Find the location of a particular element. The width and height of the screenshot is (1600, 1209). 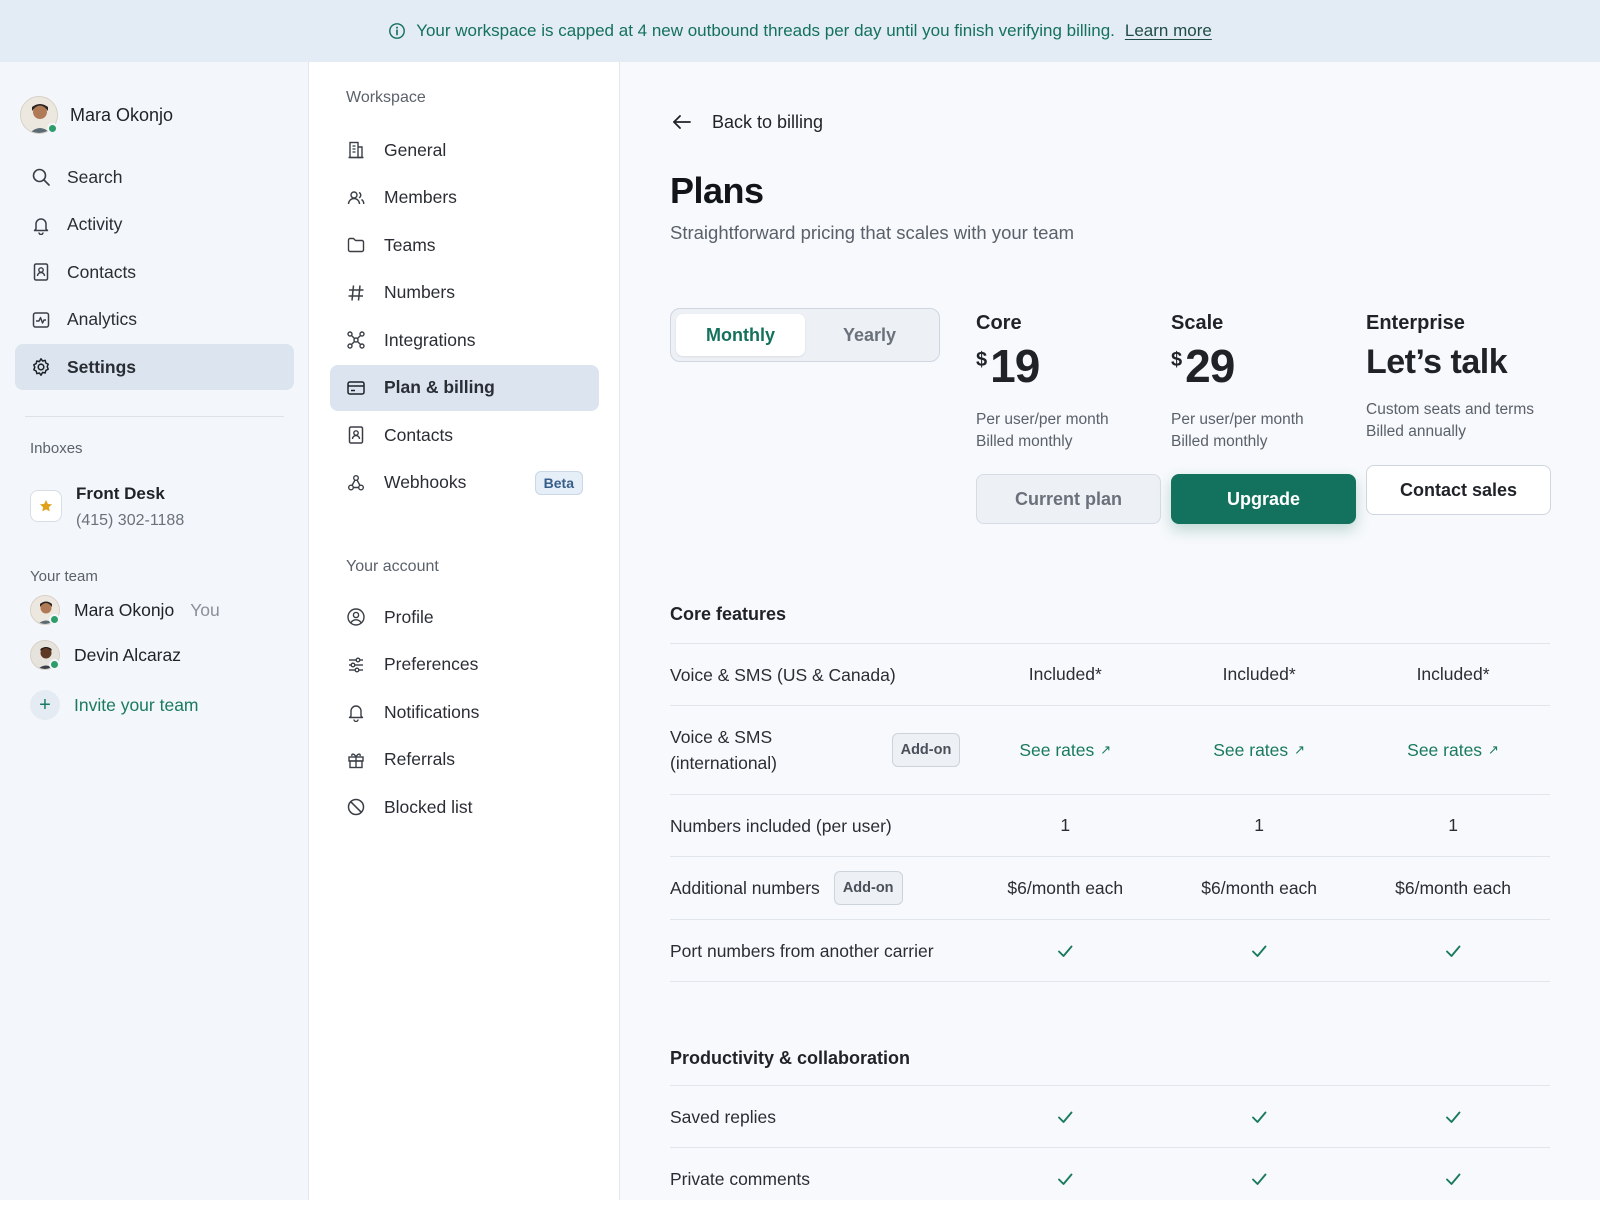

settings-item-label: Blocked list is located at coordinates (428, 806).